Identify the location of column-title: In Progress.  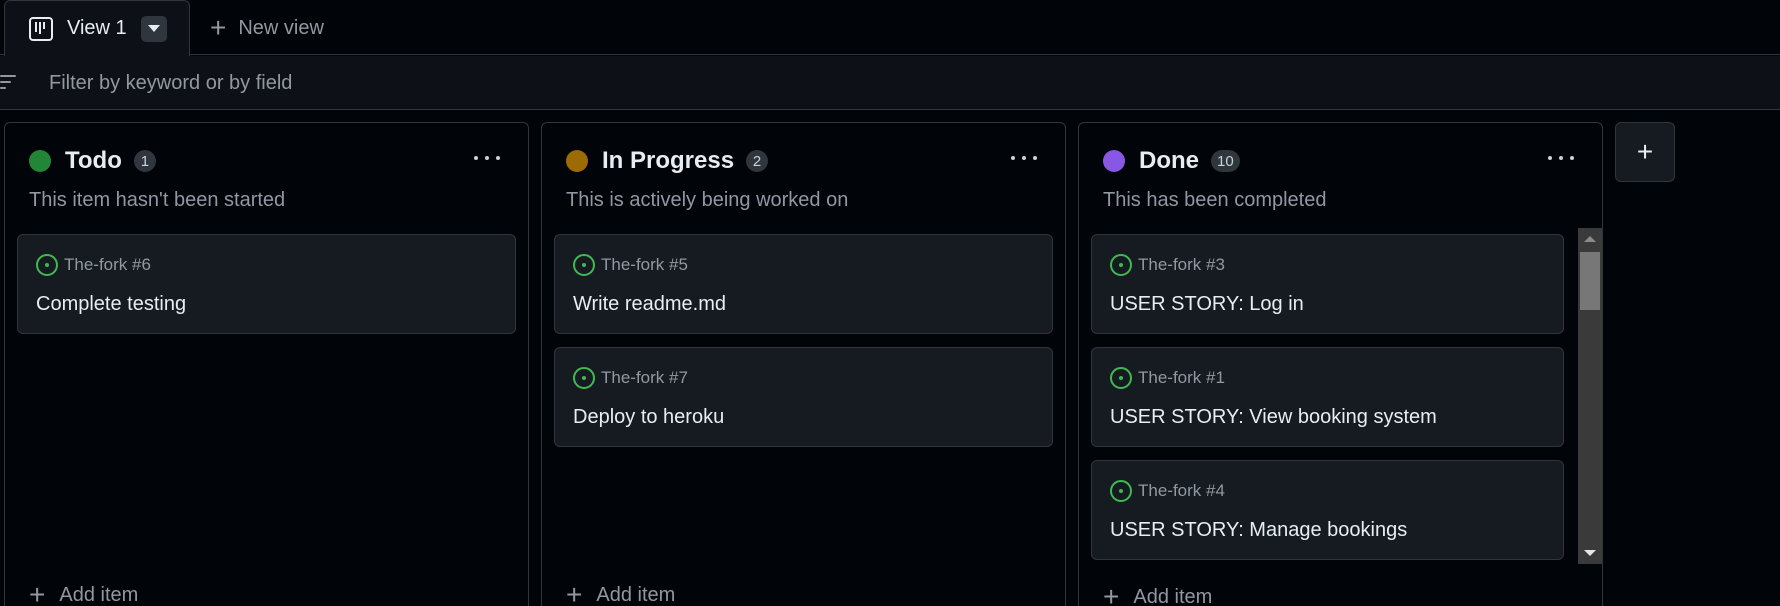
(668, 160).